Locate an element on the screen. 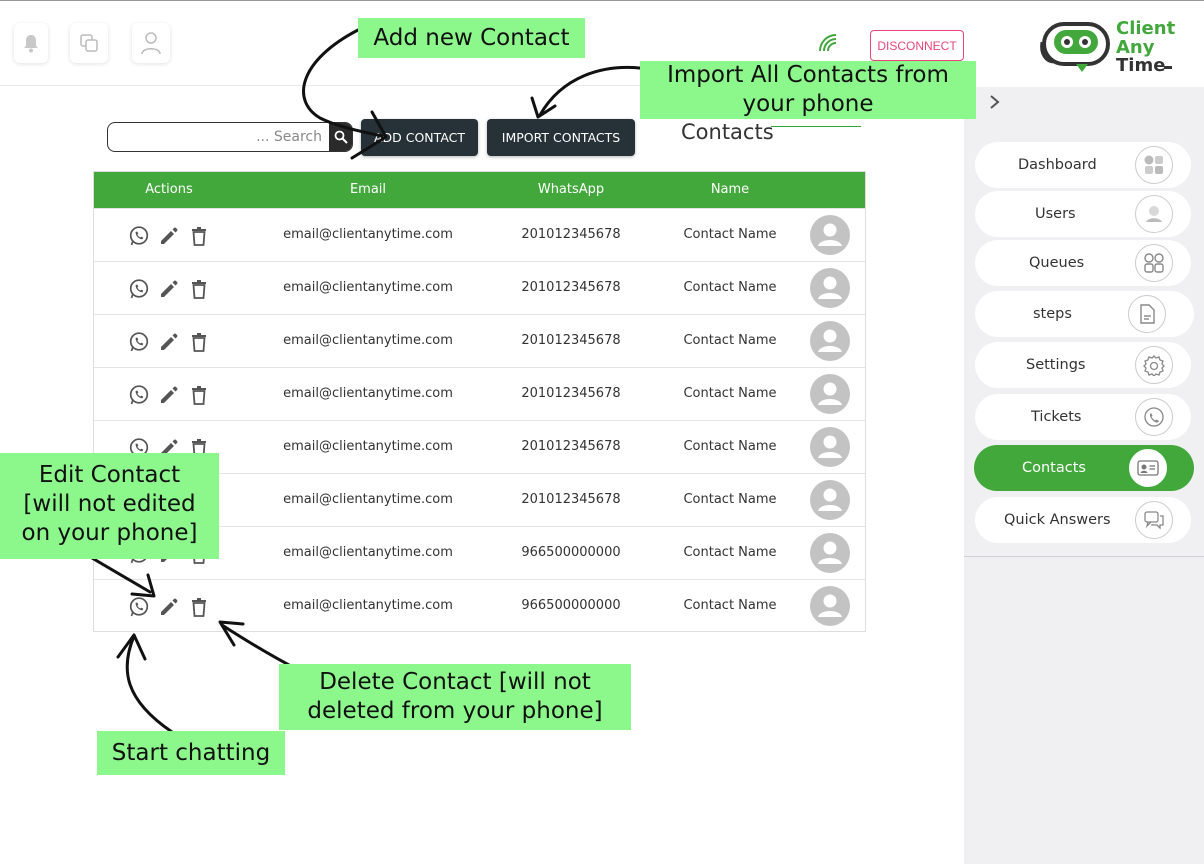  callout-import-contacts: Import All Contacts from your phone is located at coordinates (808, 90).